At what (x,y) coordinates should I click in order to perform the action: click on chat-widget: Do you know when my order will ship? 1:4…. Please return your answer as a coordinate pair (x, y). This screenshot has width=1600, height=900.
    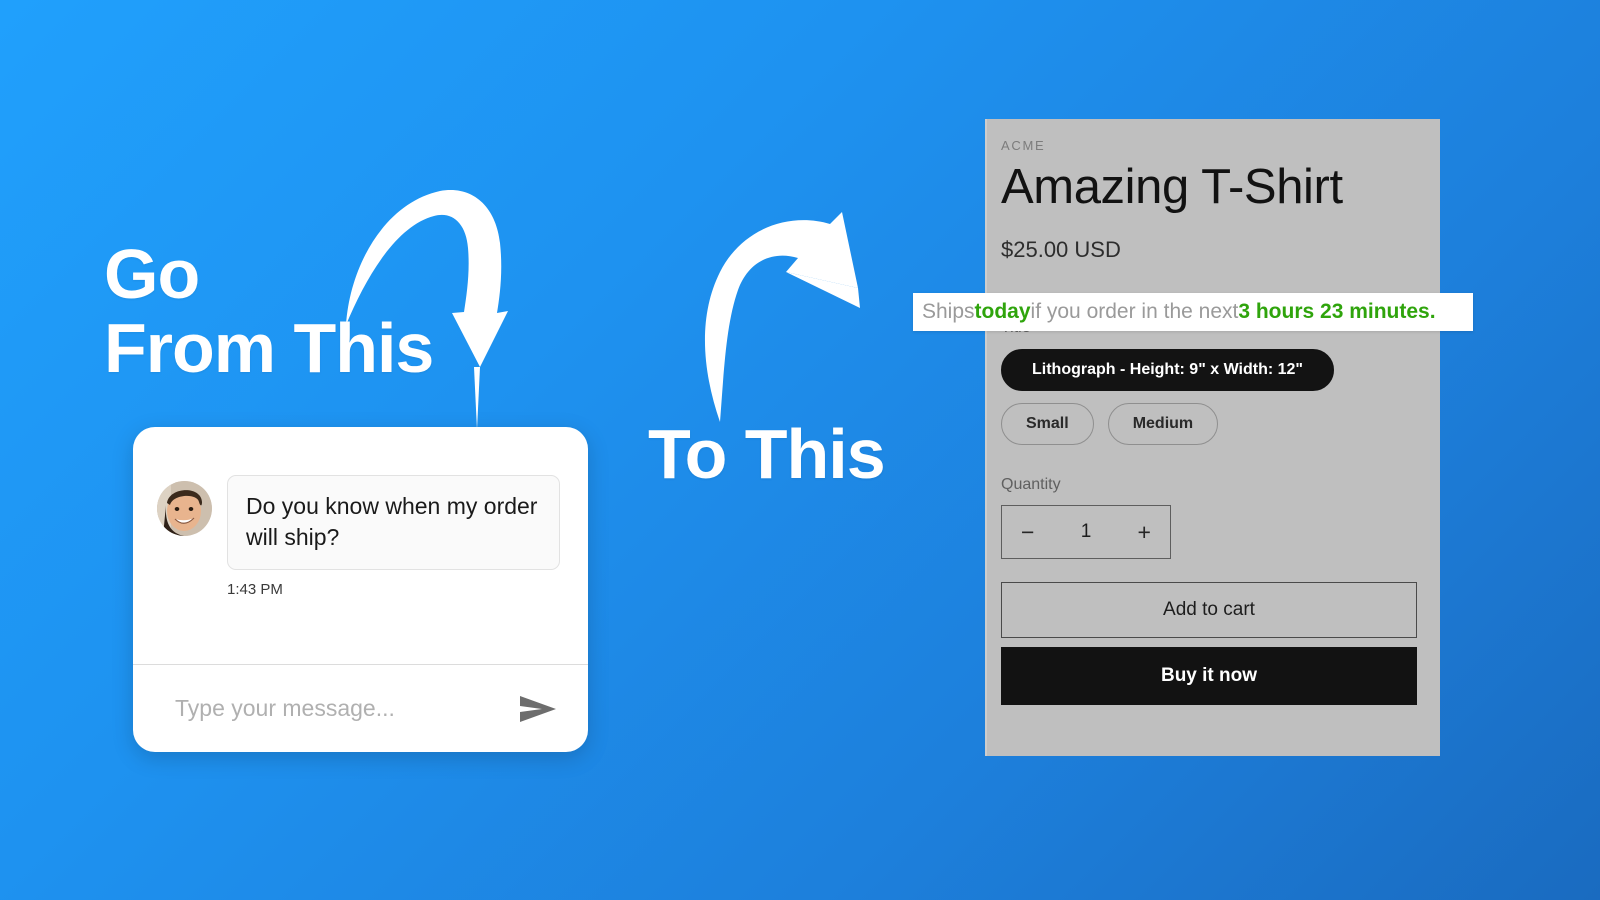
    Looking at the image, I should click on (360, 589).